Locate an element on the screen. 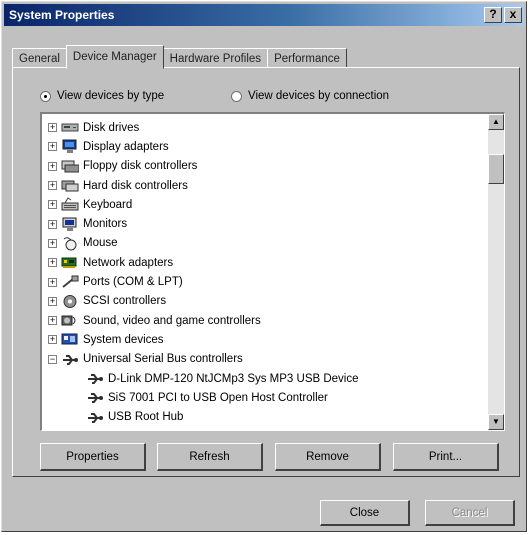 Image resolution: width=530 pixels, height=535 pixels. device-row: SiS 7001 PCI to USB Open Host Controller is located at coordinates (266, 397).